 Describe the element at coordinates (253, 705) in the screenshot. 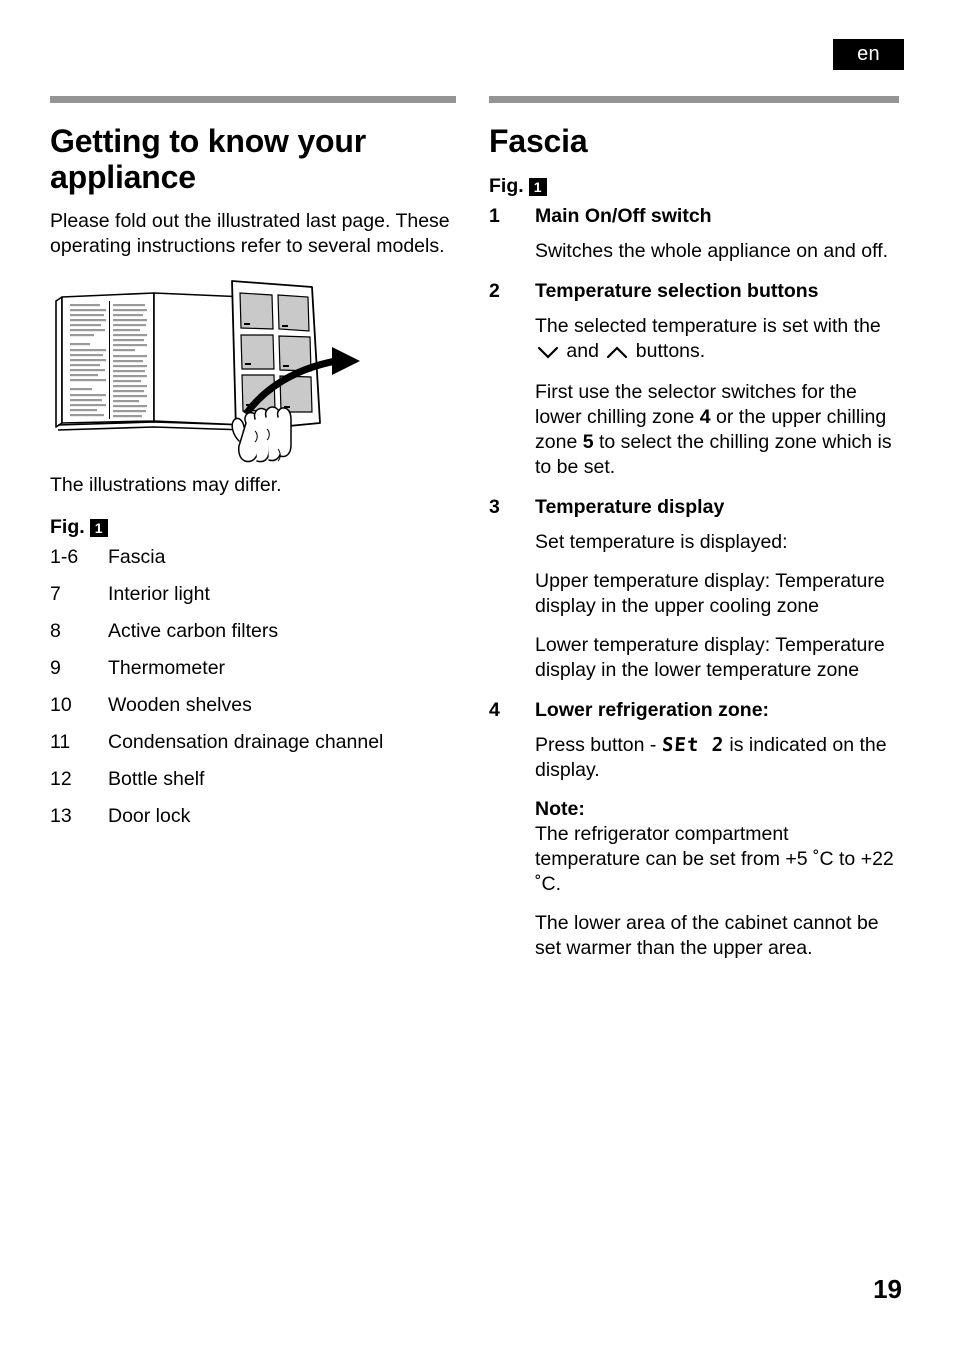

I see `list-item: 10 Wooden shelves` at that location.